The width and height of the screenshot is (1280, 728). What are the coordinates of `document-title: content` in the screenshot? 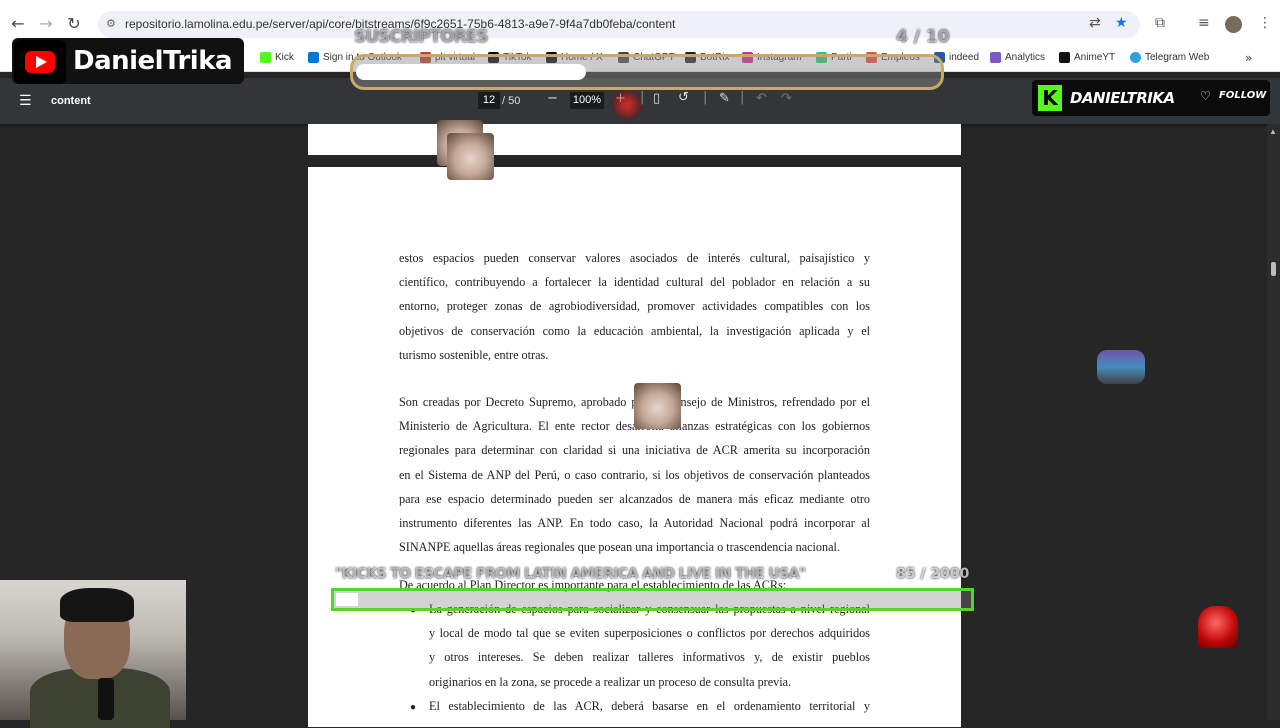 It's located at (71, 101).